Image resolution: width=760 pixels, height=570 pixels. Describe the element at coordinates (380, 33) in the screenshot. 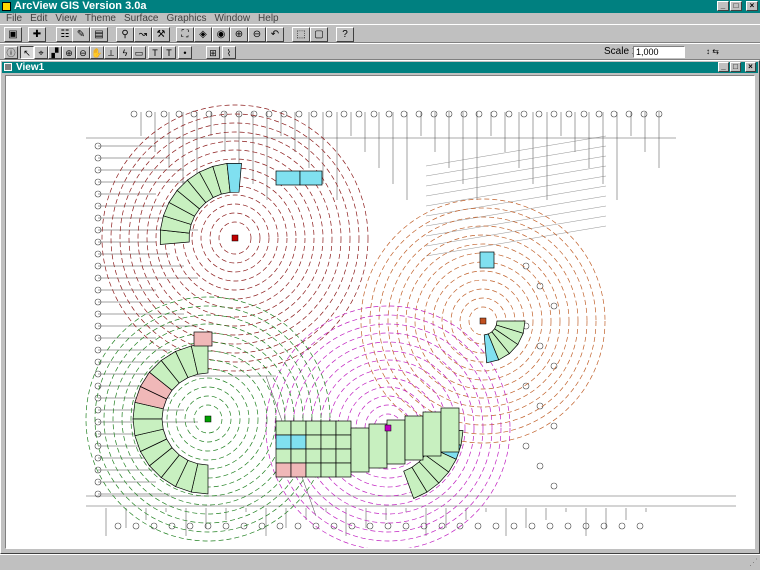

I see `button-bar: ▣ ✚ ☷ ✎ ▤ ⚲ ↝ ⚒ ⛶ ◈ ◉ ⊕ ⊖ ↶ ⬚ ▢?` at that location.